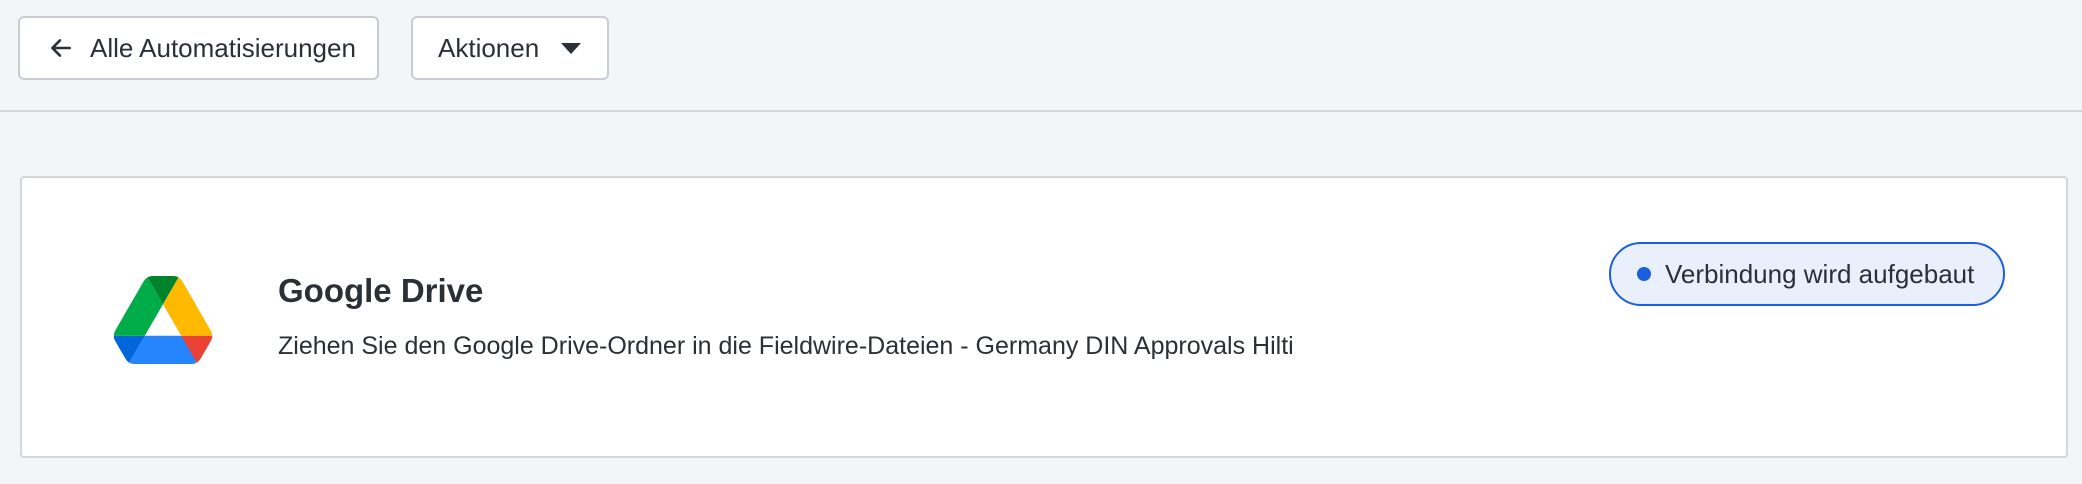 This screenshot has width=2082, height=484. Describe the element at coordinates (163, 320) in the screenshot. I see `google-drive-icon` at that location.